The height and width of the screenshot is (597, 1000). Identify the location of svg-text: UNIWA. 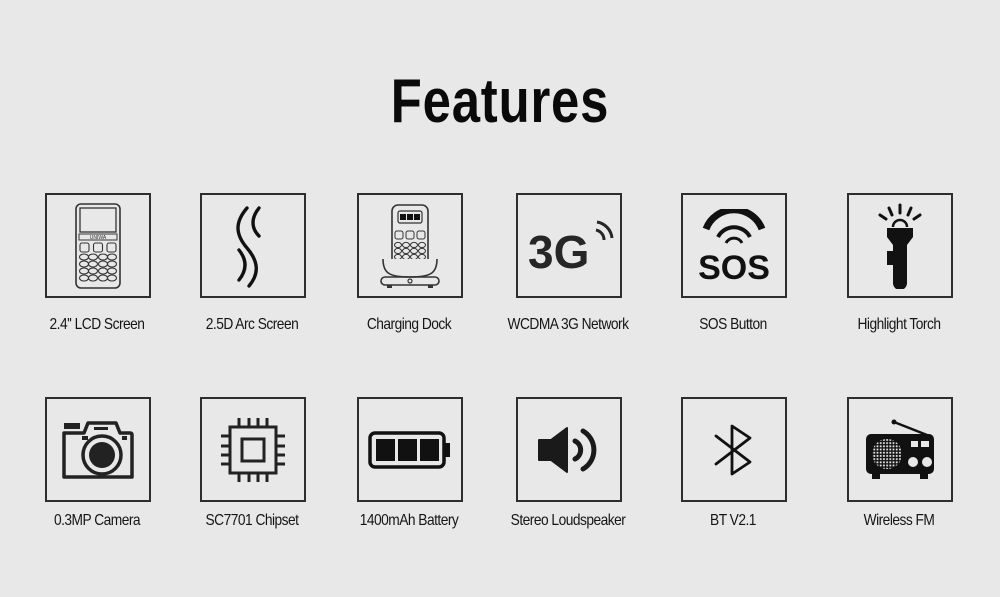
(98, 238).